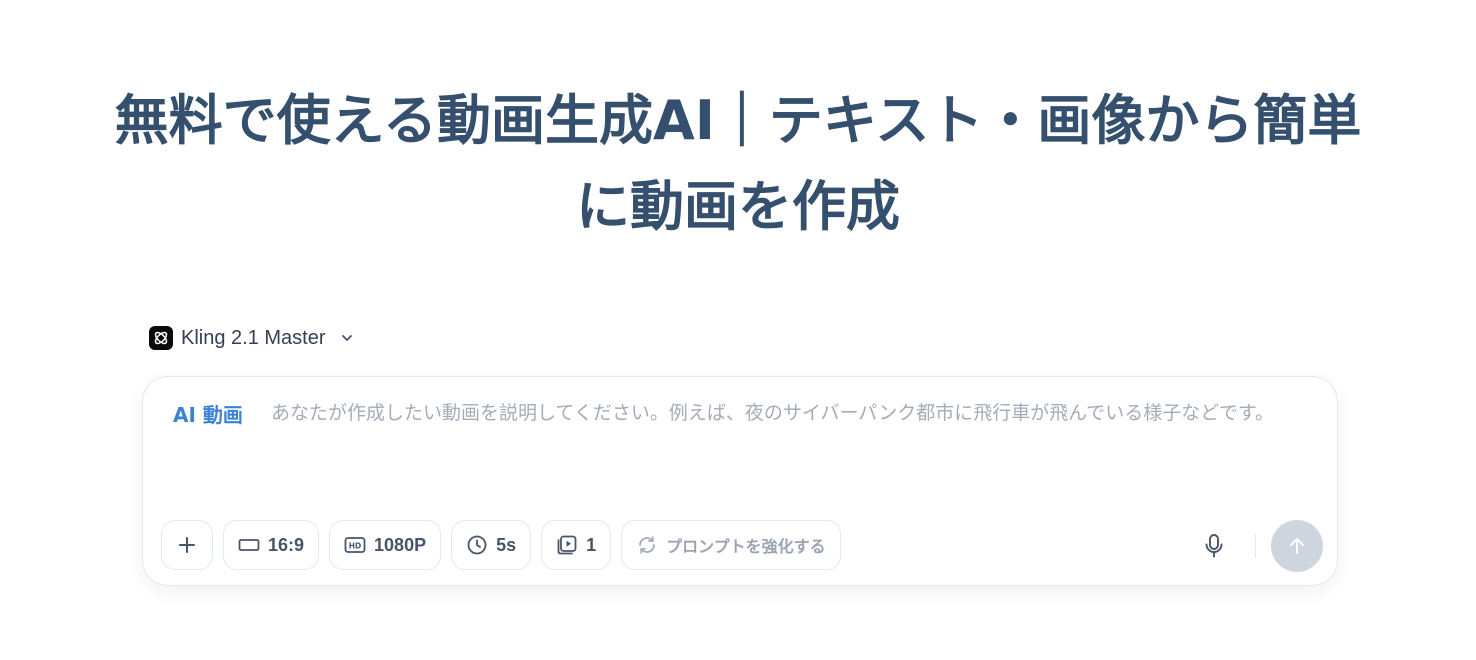 Image resolution: width=1476 pixels, height=660 pixels. I want to click on video-stack-icon, so click(567, 545).